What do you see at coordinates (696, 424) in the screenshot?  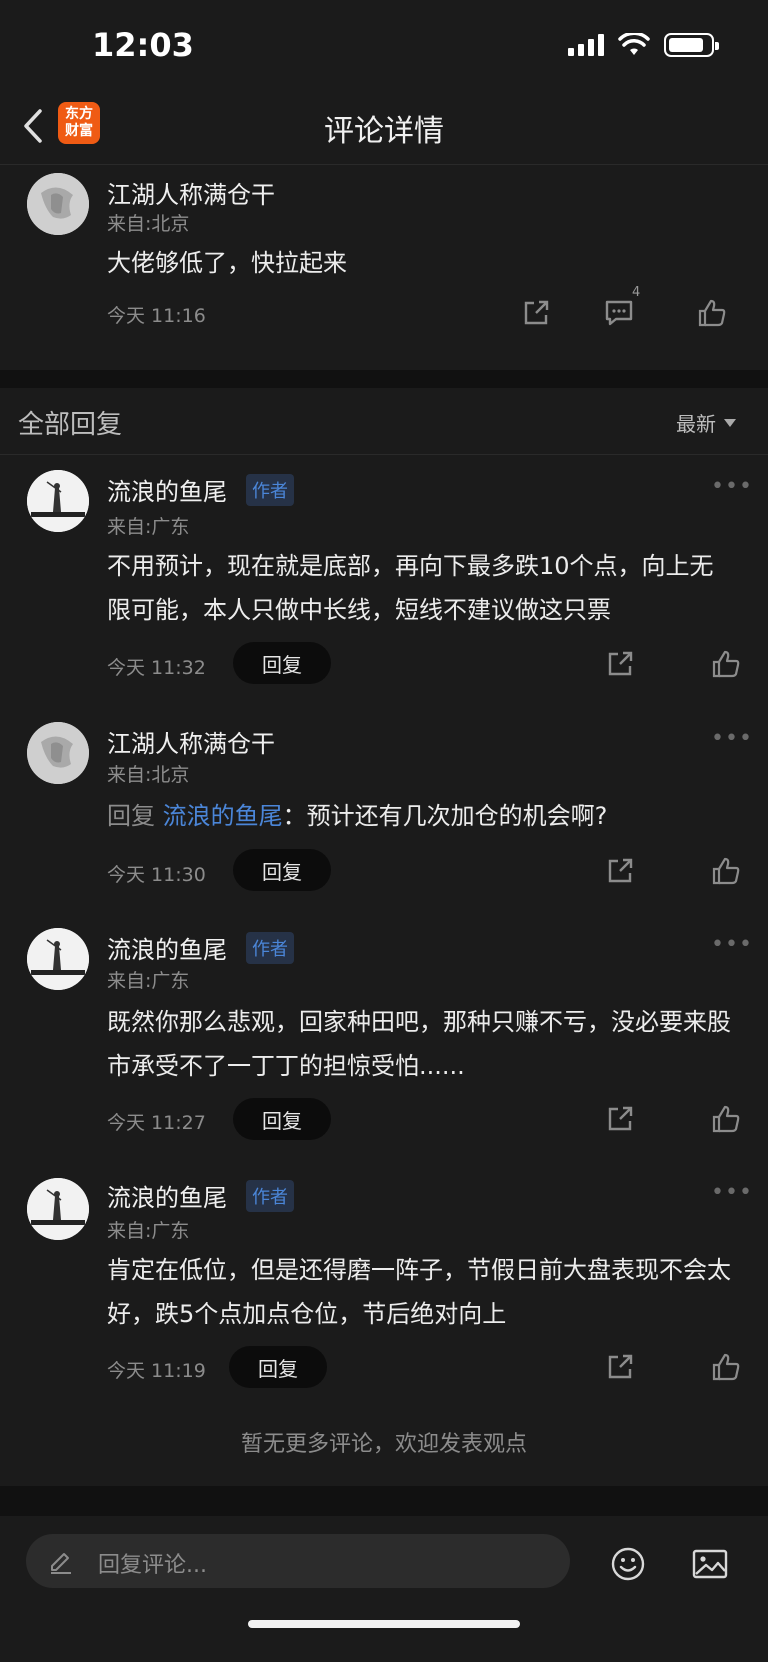 I see `sort-label: 最新` at bounding box center [696, 424].